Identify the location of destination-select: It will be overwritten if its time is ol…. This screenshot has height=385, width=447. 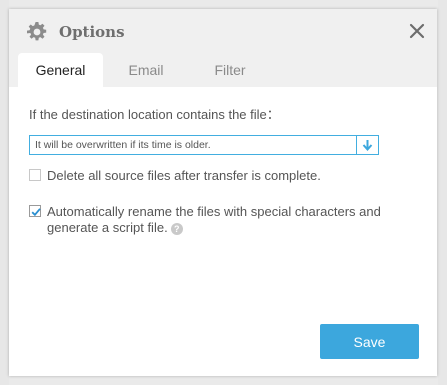
(204, 145).